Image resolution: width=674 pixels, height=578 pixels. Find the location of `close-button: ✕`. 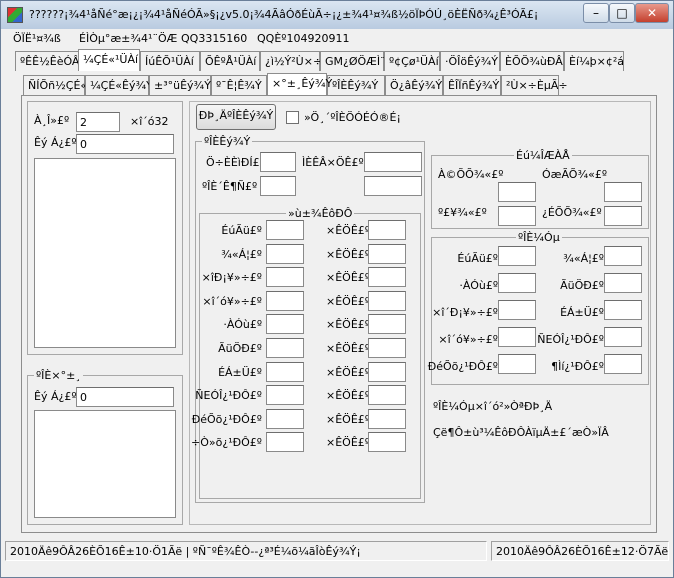

close-button: ✕ is located at coordinates (652, 13).